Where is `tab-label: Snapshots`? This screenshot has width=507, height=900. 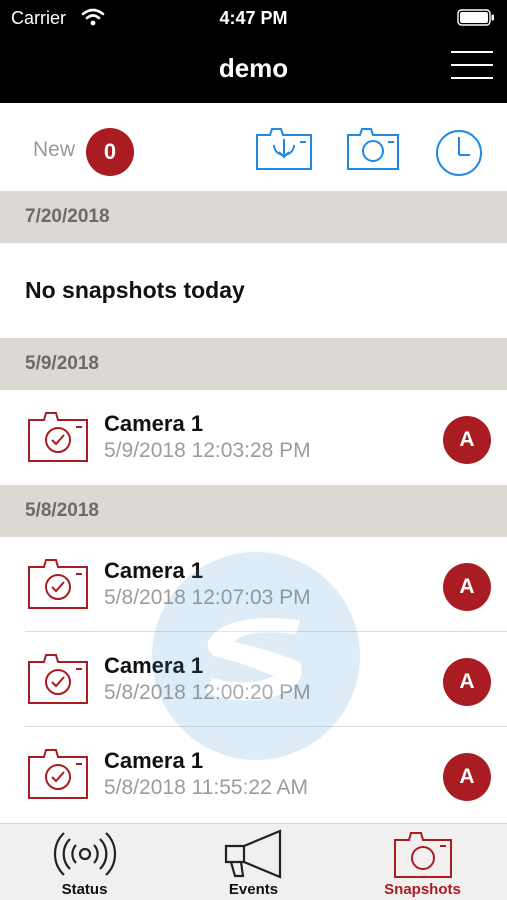
tab-label: Snapshots is located at coordinates (422, 889).